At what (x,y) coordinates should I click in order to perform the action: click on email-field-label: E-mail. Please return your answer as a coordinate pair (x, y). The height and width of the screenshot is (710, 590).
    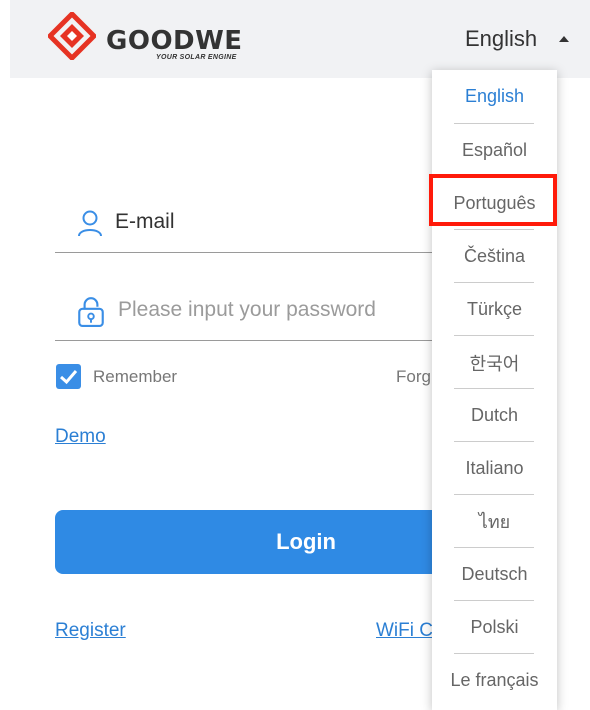
    Looking at the image, I should click on (145, 221).